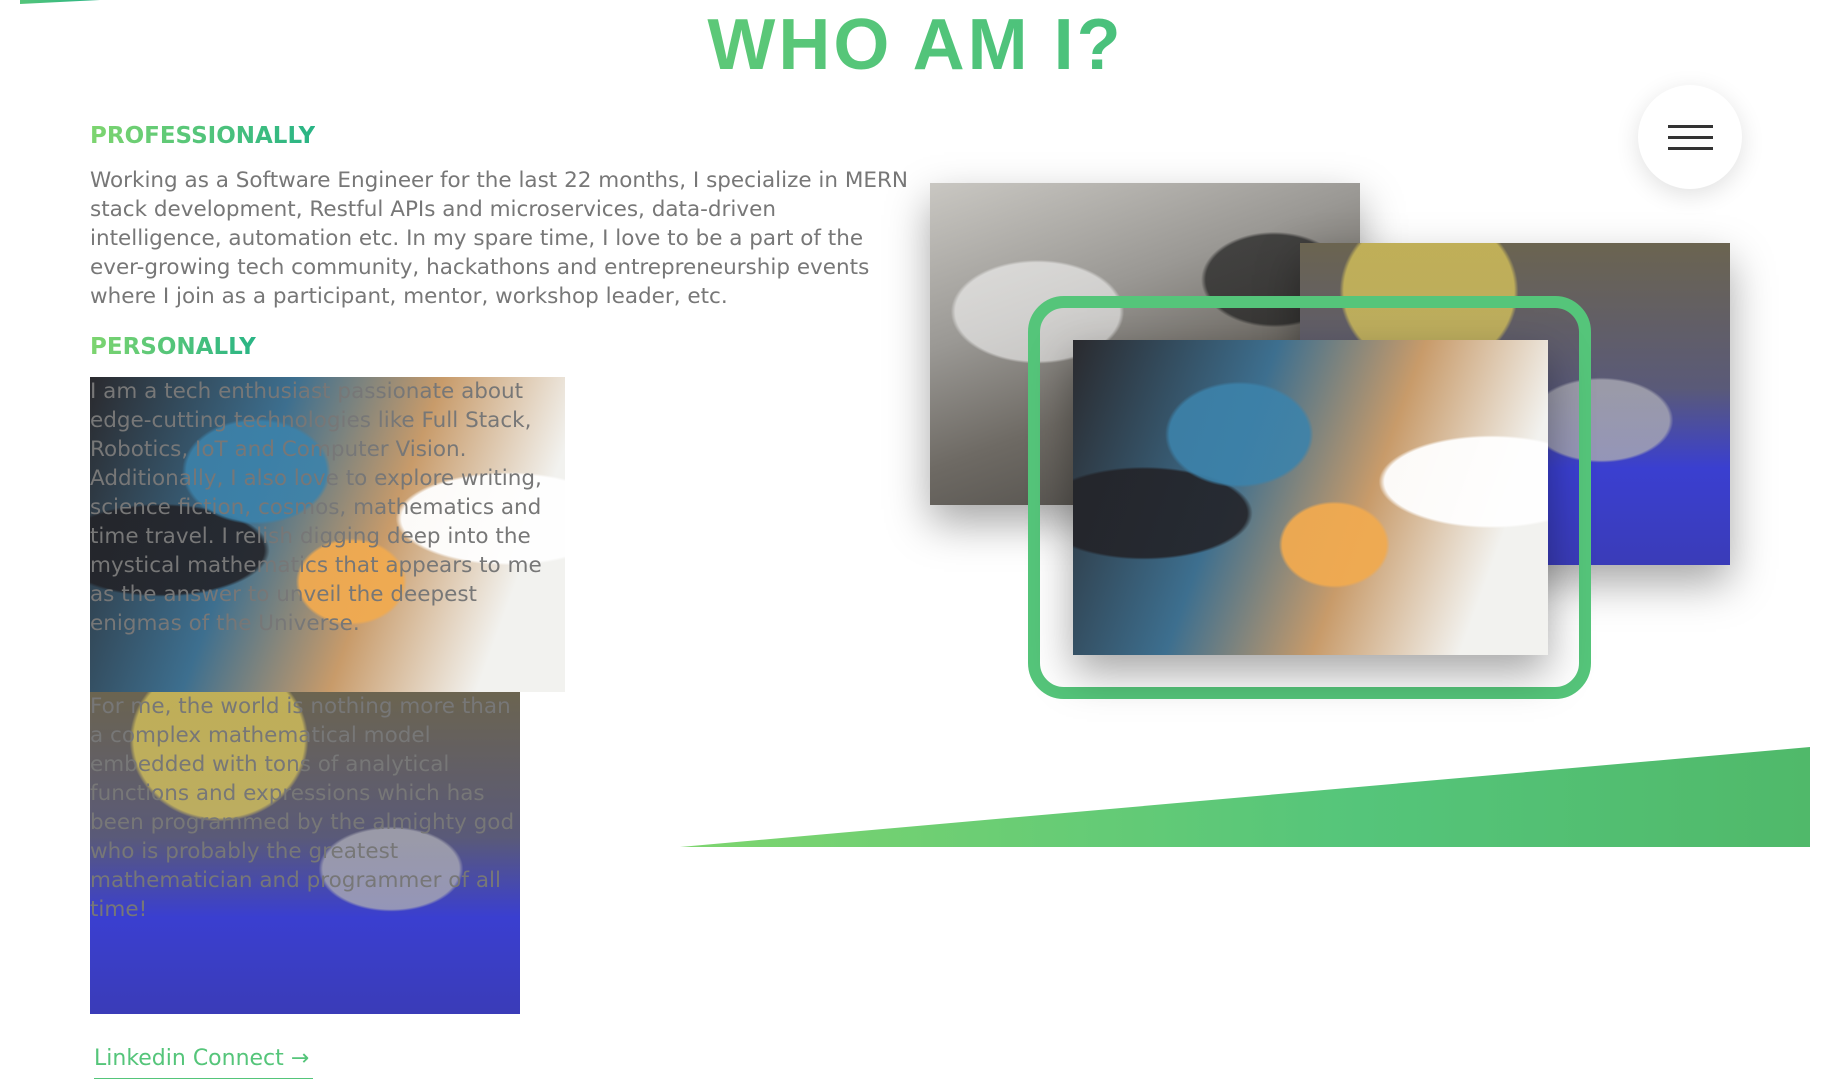 This screenshot has height=1079, width=1831. What do you see at coordinates (1310, 497) in the screenshot?
I see `photo-workshop-mentoring` at bounding box center [1310, 497].